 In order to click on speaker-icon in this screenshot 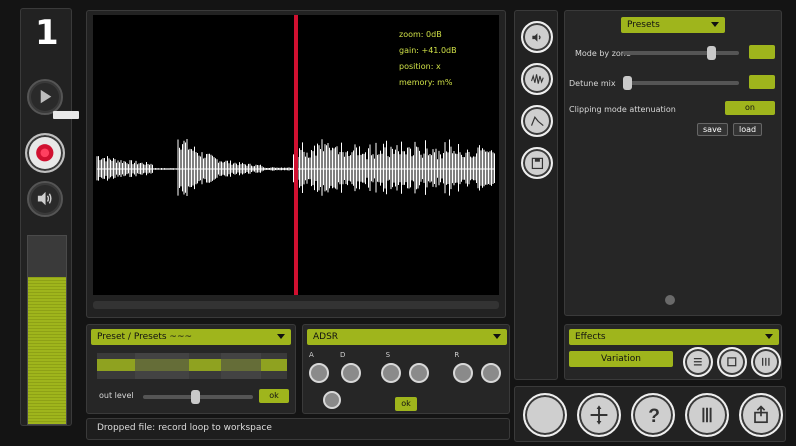, I will do `click(45, 199)`.